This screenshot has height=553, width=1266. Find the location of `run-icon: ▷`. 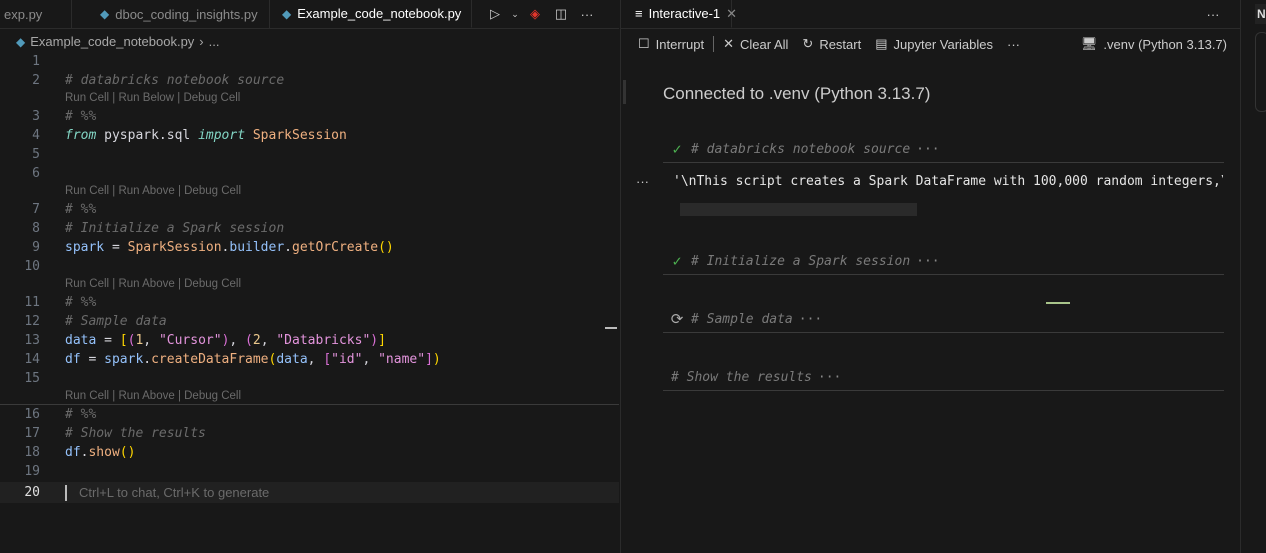

run-icon: ▷ is located at coordinates (495, 14).